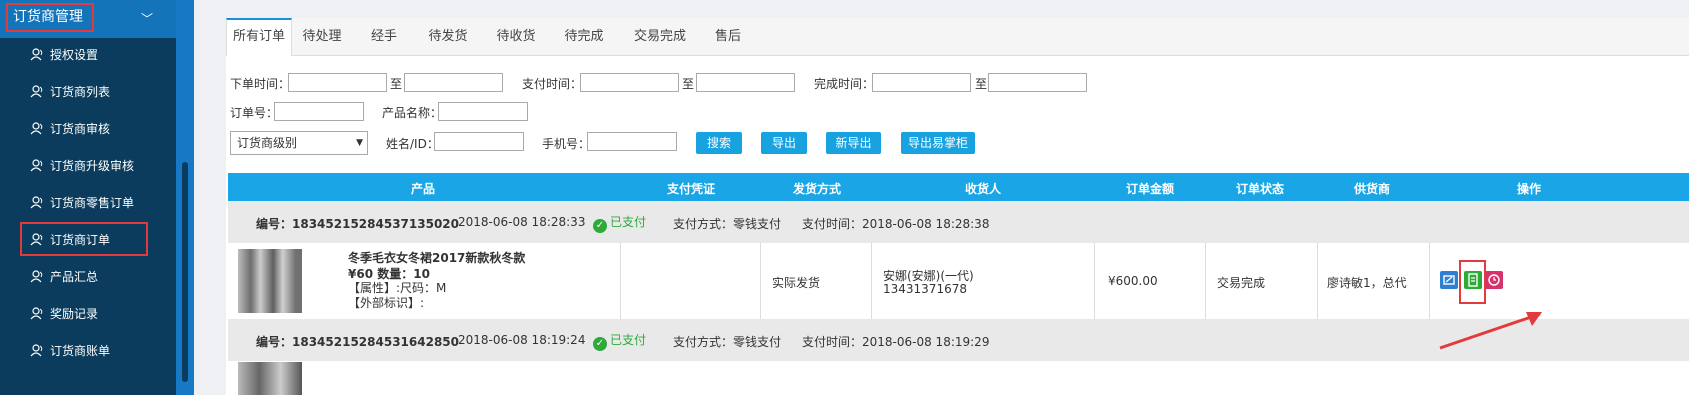 The width and height of the screenshot is (1689, 395). I want to click on product-name-label: 产品名称：, so click(412, 113).